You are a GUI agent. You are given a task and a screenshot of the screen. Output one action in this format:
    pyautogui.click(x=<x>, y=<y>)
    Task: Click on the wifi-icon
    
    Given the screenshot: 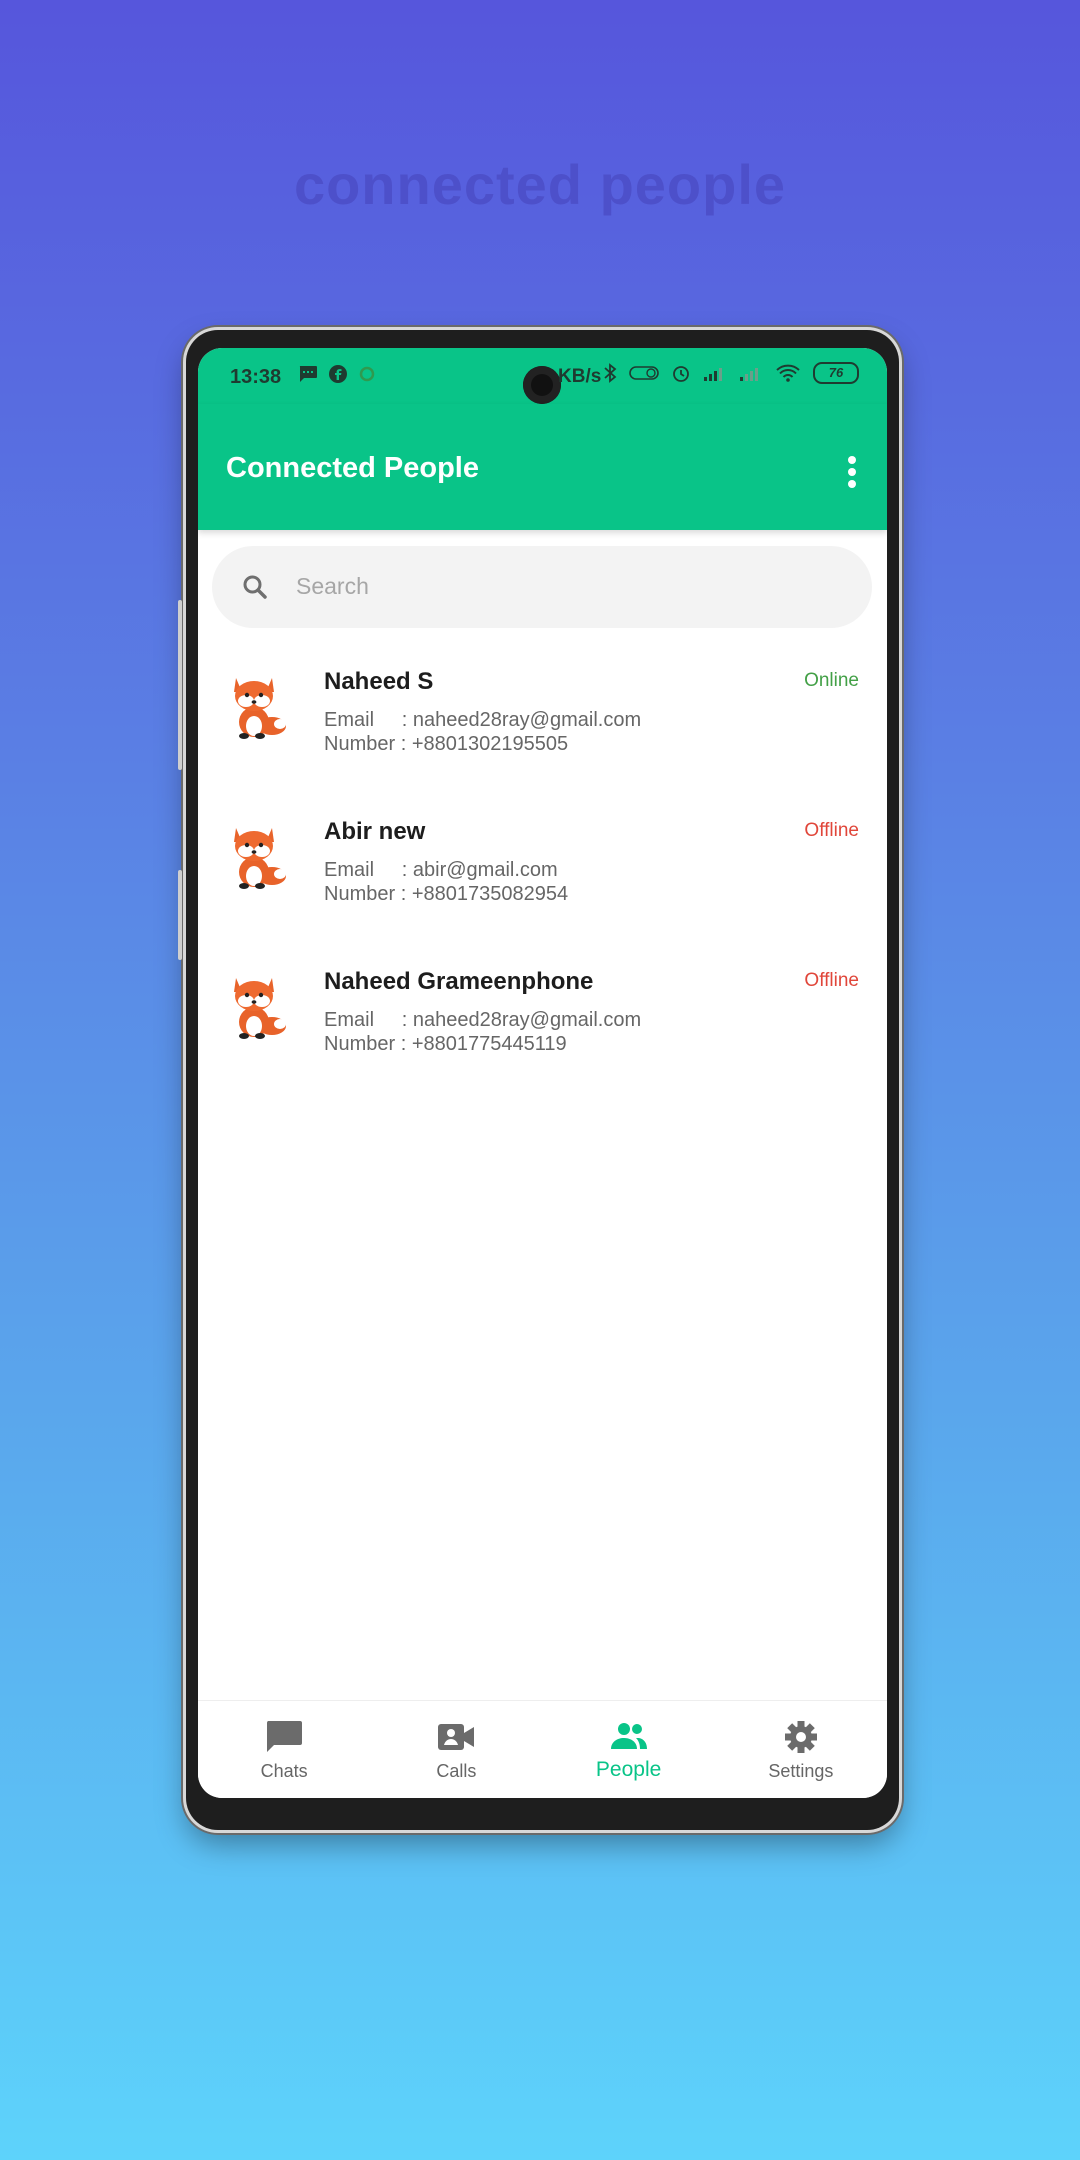 What is the action you would take?
    pyautogui.click(x=788, y=373)
    